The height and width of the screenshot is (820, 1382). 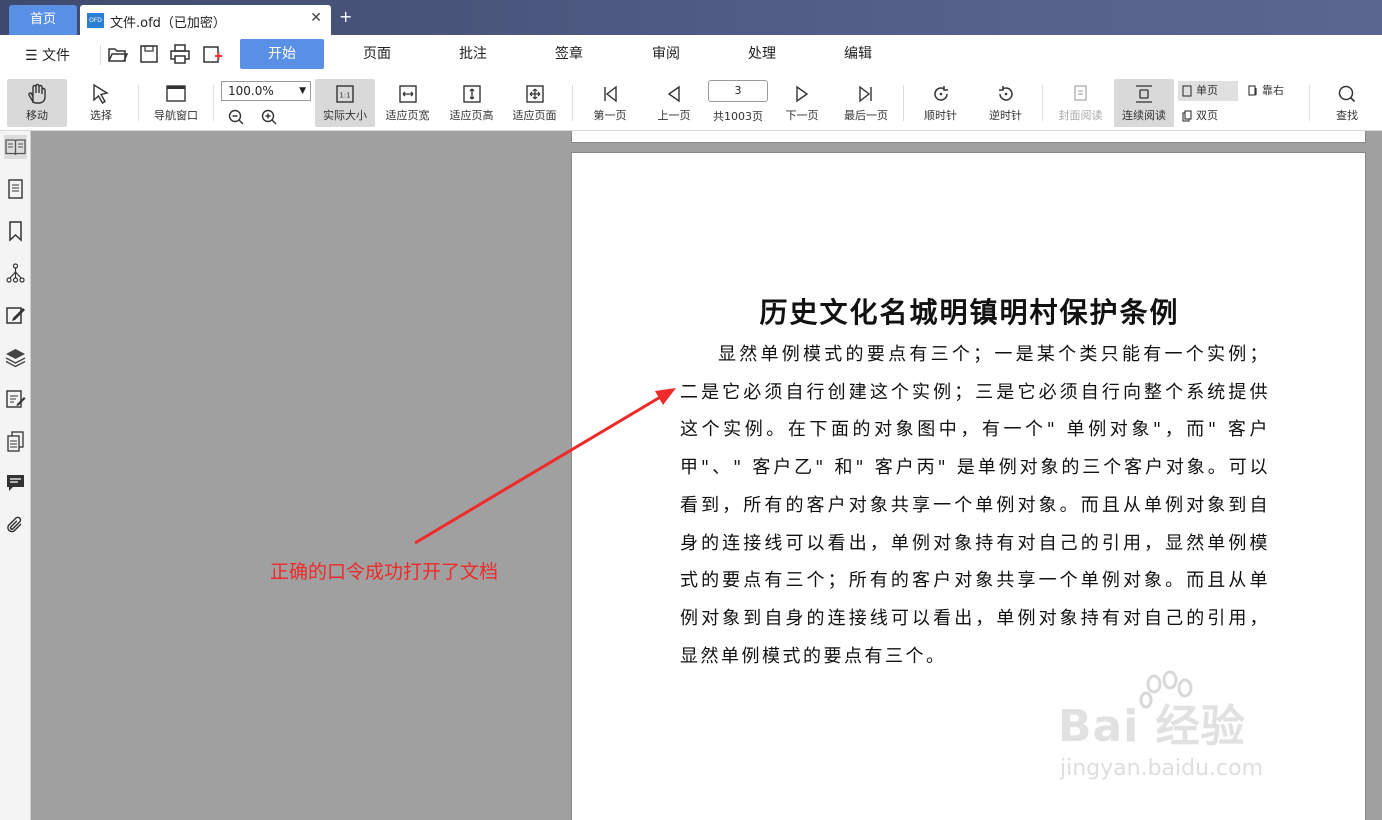 I want to click on left-sidebar, so click(x=15, y=475).